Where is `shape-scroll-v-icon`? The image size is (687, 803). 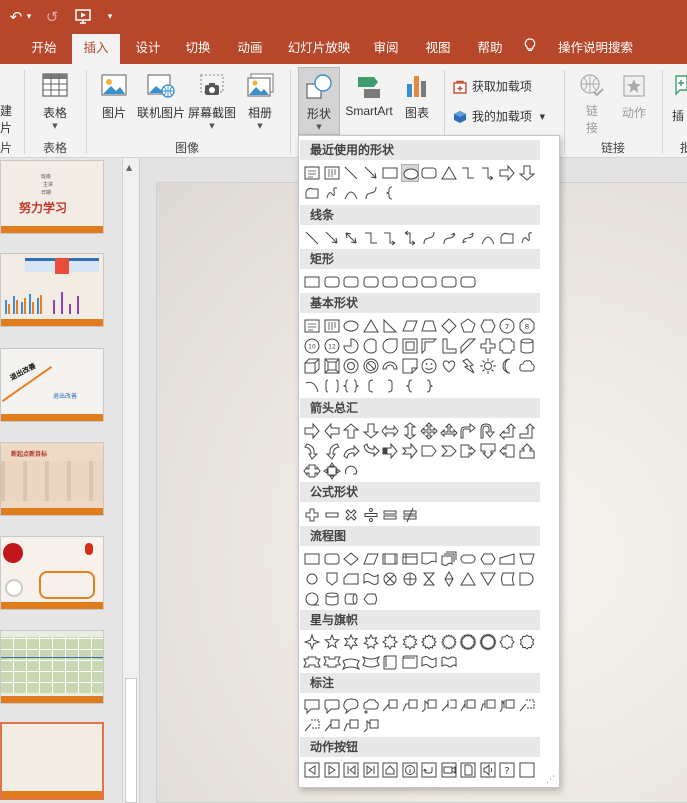 shape-scroll-v-icon is located at coordinates (390, 662).